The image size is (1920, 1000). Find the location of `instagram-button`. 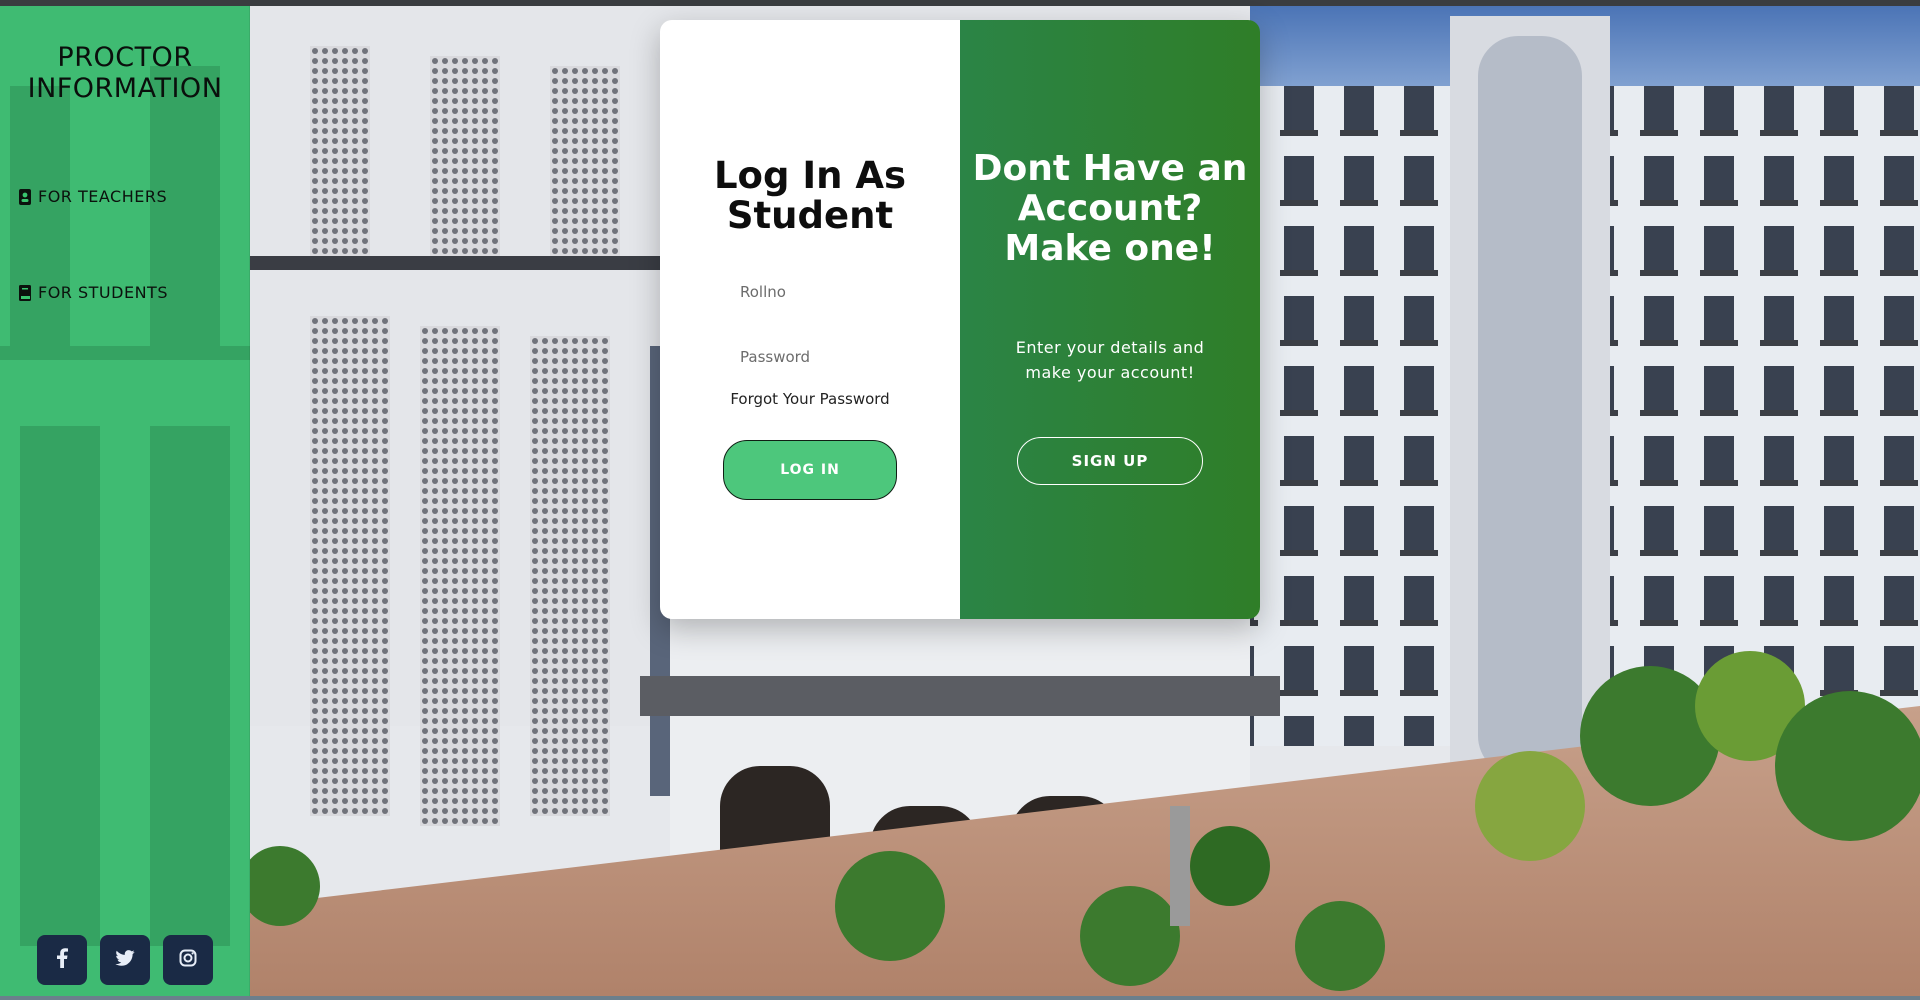

instagram-button is located at coordinates (188, 960).